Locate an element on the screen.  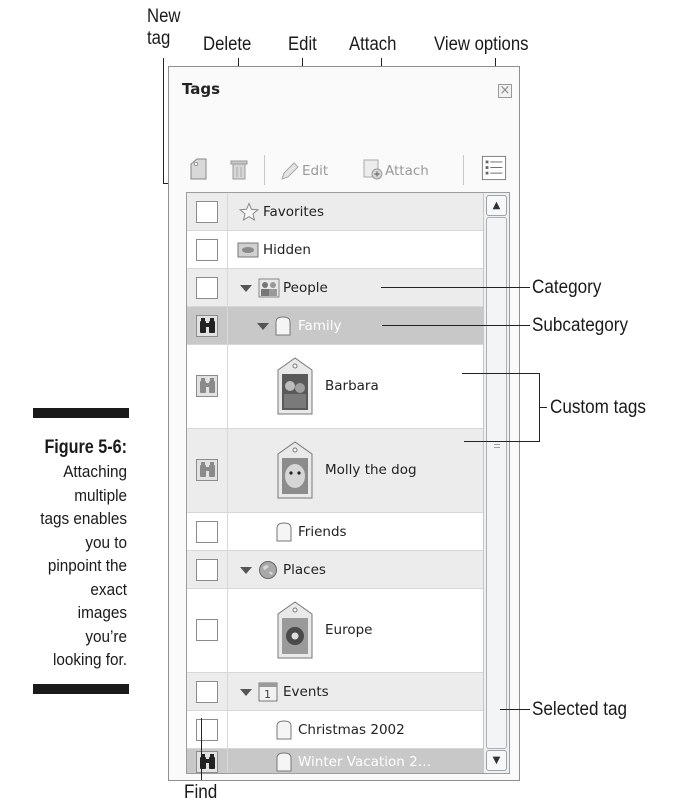
new-tag-icon is located at coordinates (198, 169).